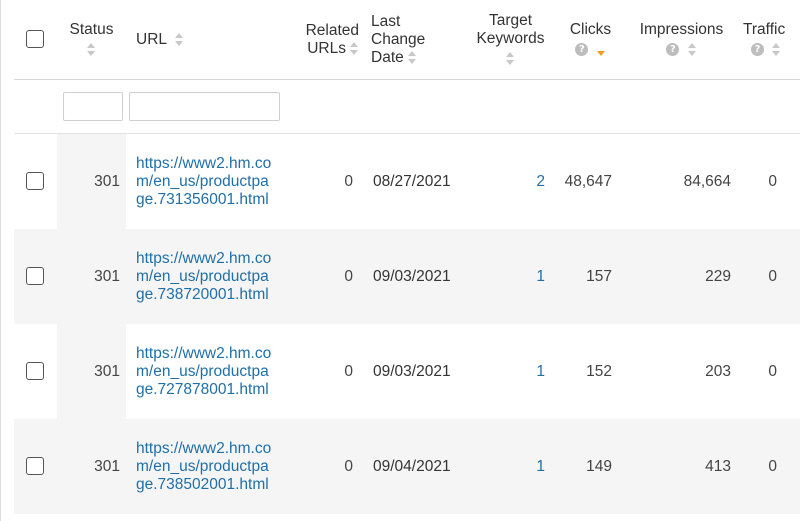 Image resolution: width=800 pixels, height=521 pixels. Describe the element at coordinates (407, 106) in the screenshot. I see `filter-row` at that location.